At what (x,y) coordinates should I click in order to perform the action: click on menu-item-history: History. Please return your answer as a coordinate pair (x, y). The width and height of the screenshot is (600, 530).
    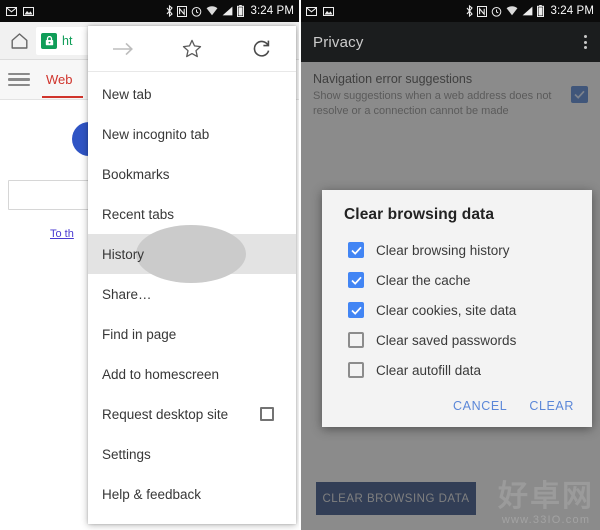
    Looking at the image, I should click on (192, 254).